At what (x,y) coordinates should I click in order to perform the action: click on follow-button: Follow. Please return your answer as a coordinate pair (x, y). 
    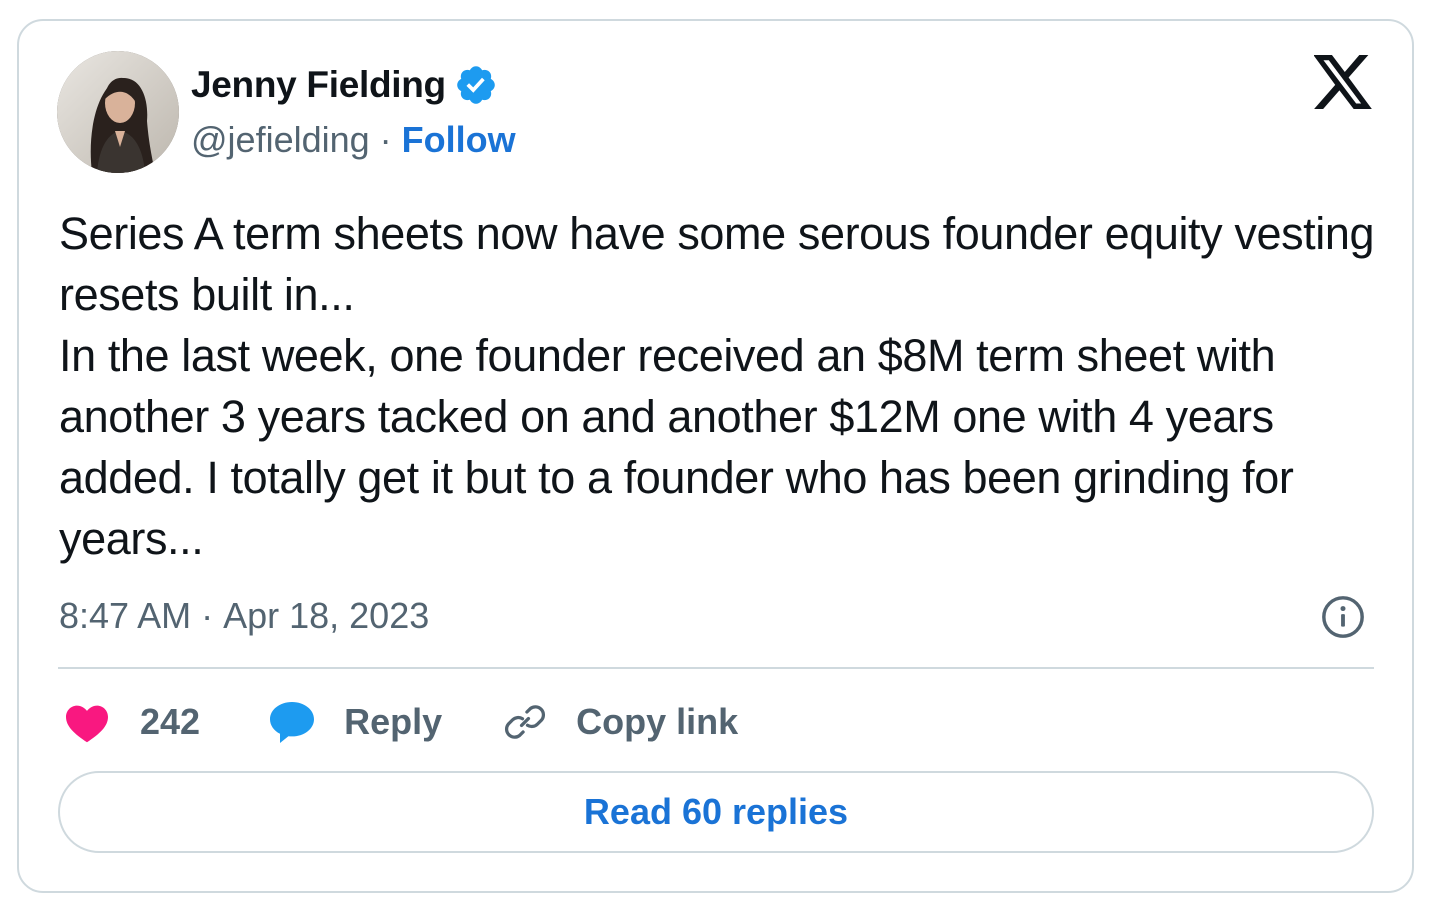
    Looking at the image, I should click on (459, 140).